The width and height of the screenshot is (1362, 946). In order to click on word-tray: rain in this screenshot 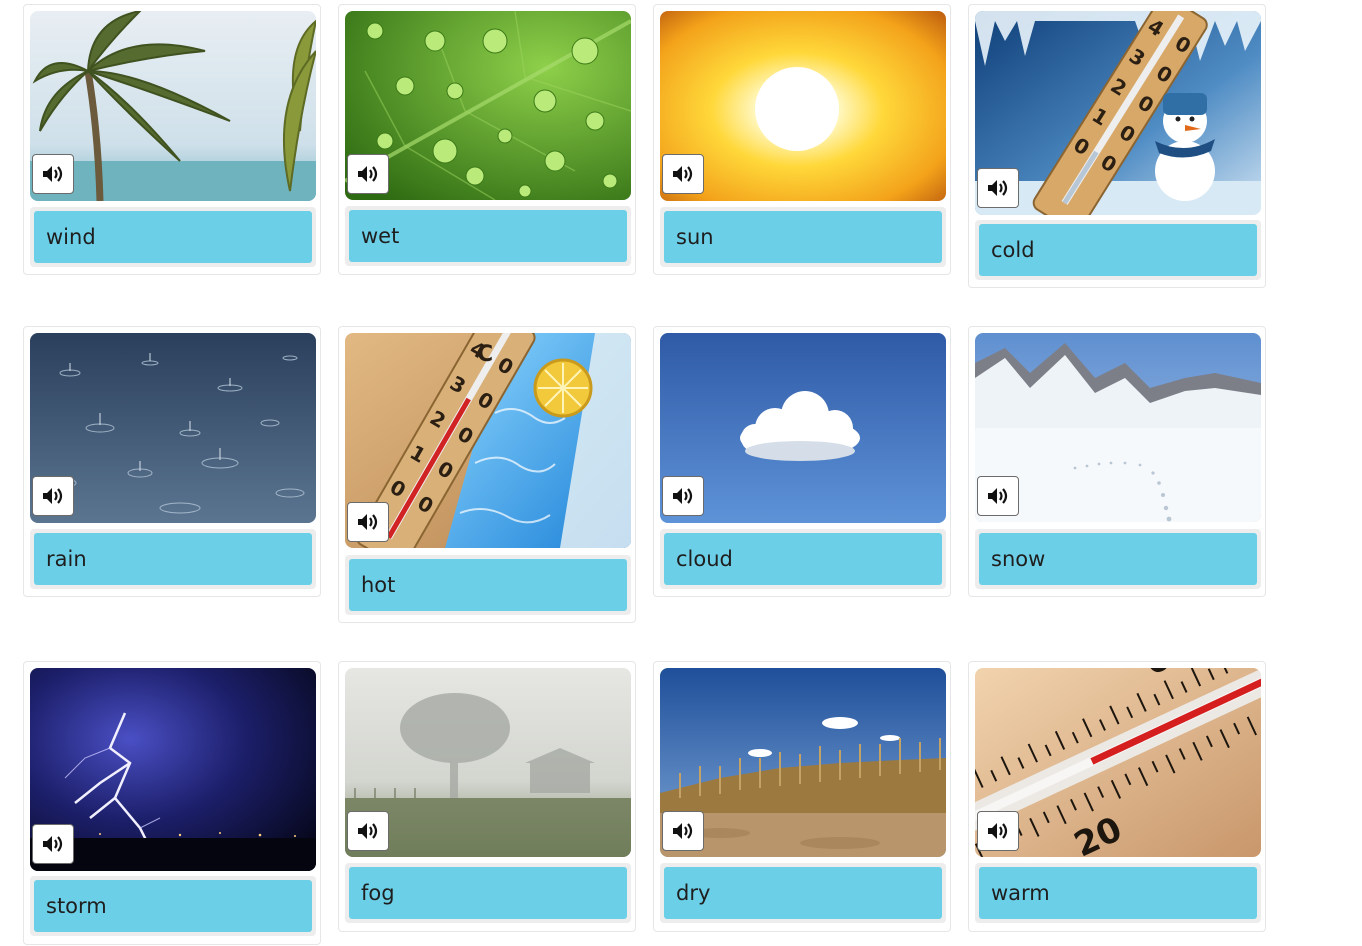, I will do `click(173, 559)`.